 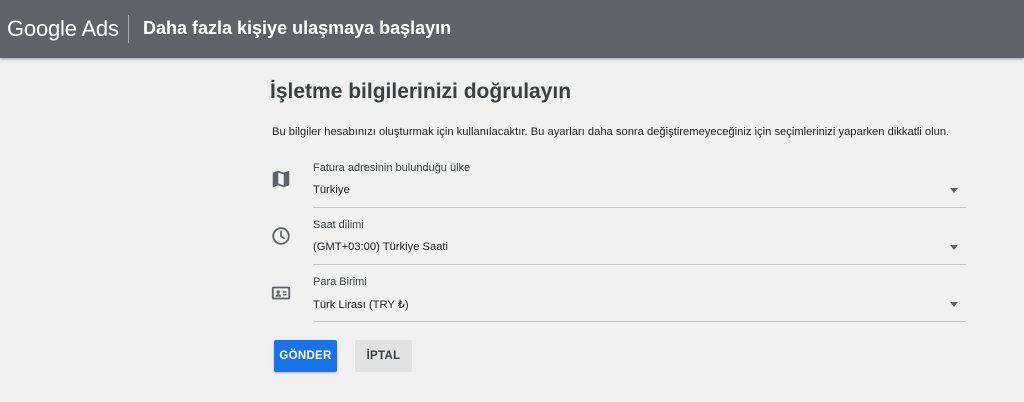 What do you see at coordinates (297, 28) in the screenshot?
I see `header-title: Daha fazla kişiye ulaşmaya başlayın` at bounding box center [297, 28].